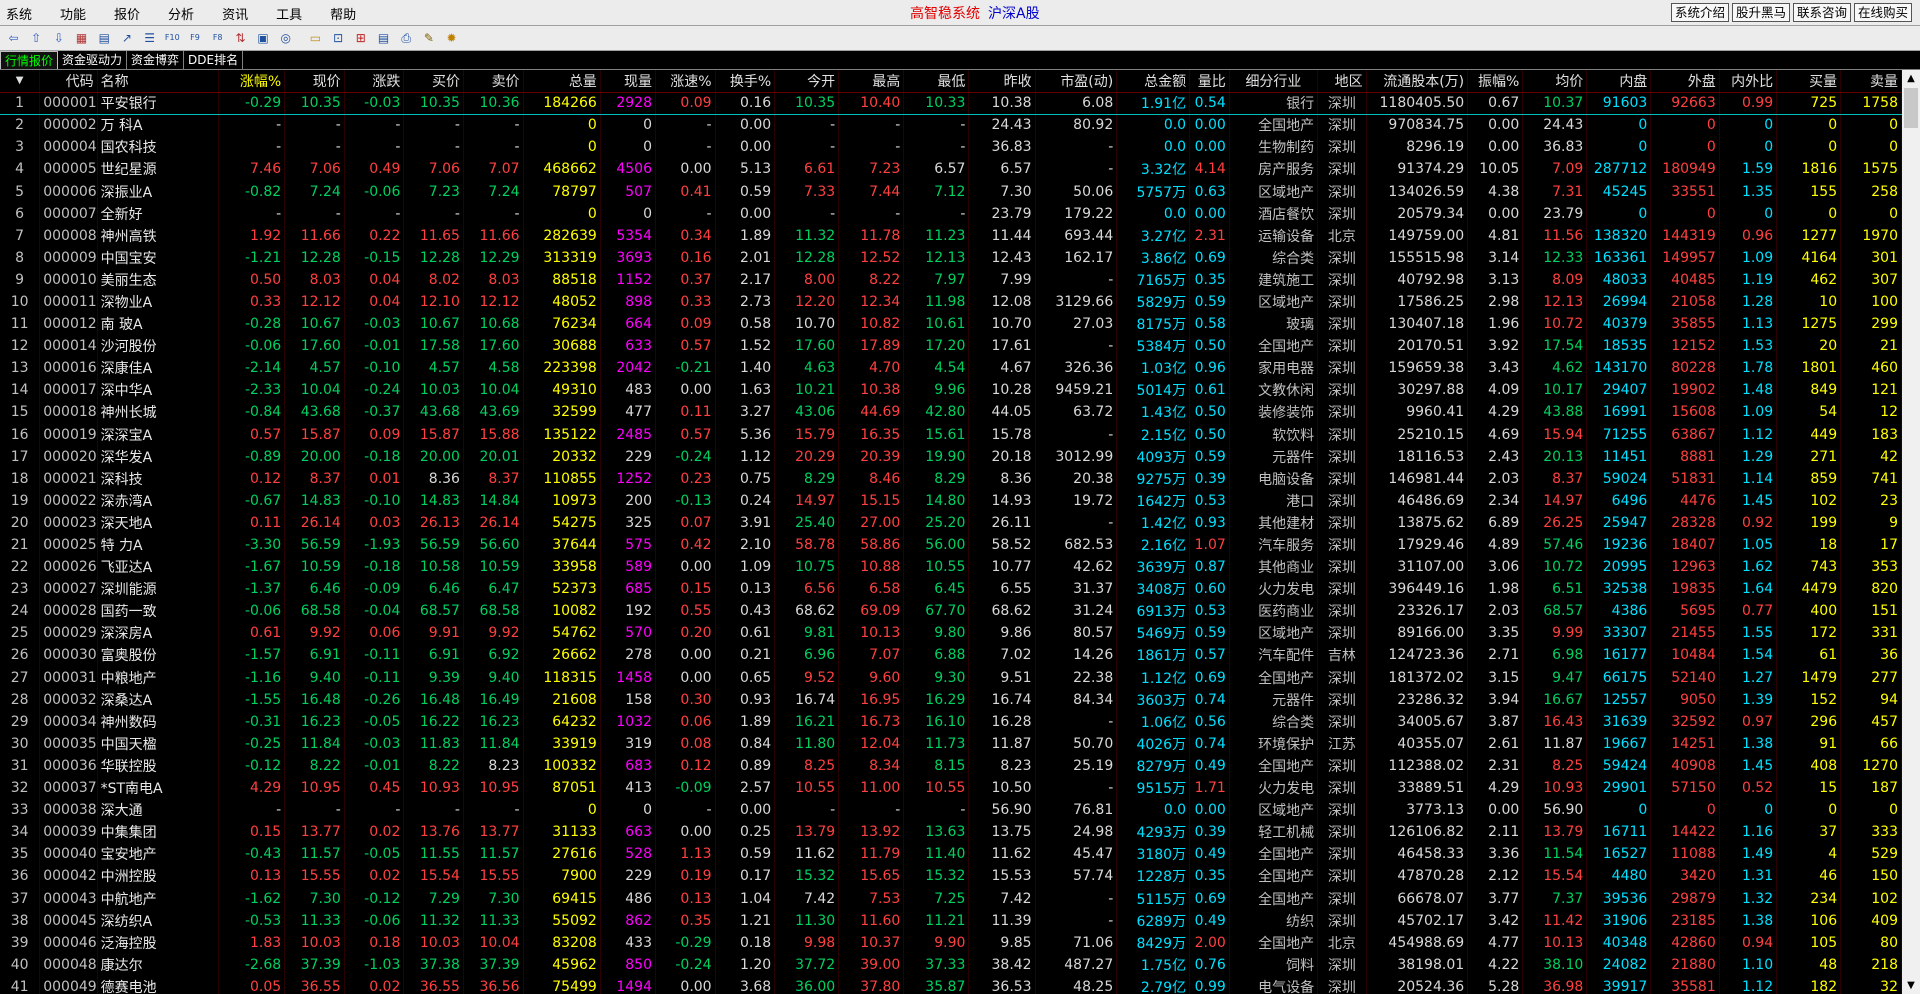  What do you see at coordinates (1495, 81) in the screenshot?
I see `col-header-22: 振幅%` at bounding box center [1495, 81].